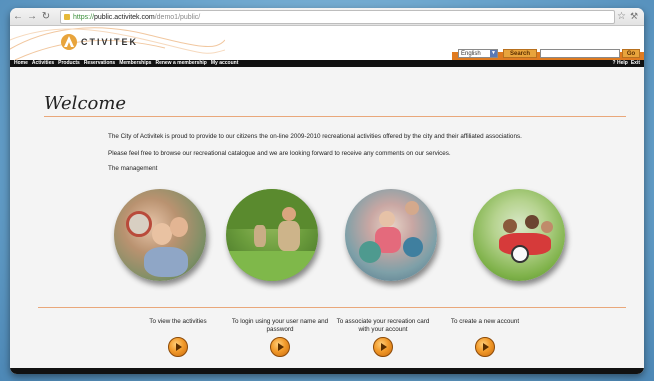  Describe the element at coordinates (620, 63) in the screenshot. I see `menu-help: ? Help` at that location.